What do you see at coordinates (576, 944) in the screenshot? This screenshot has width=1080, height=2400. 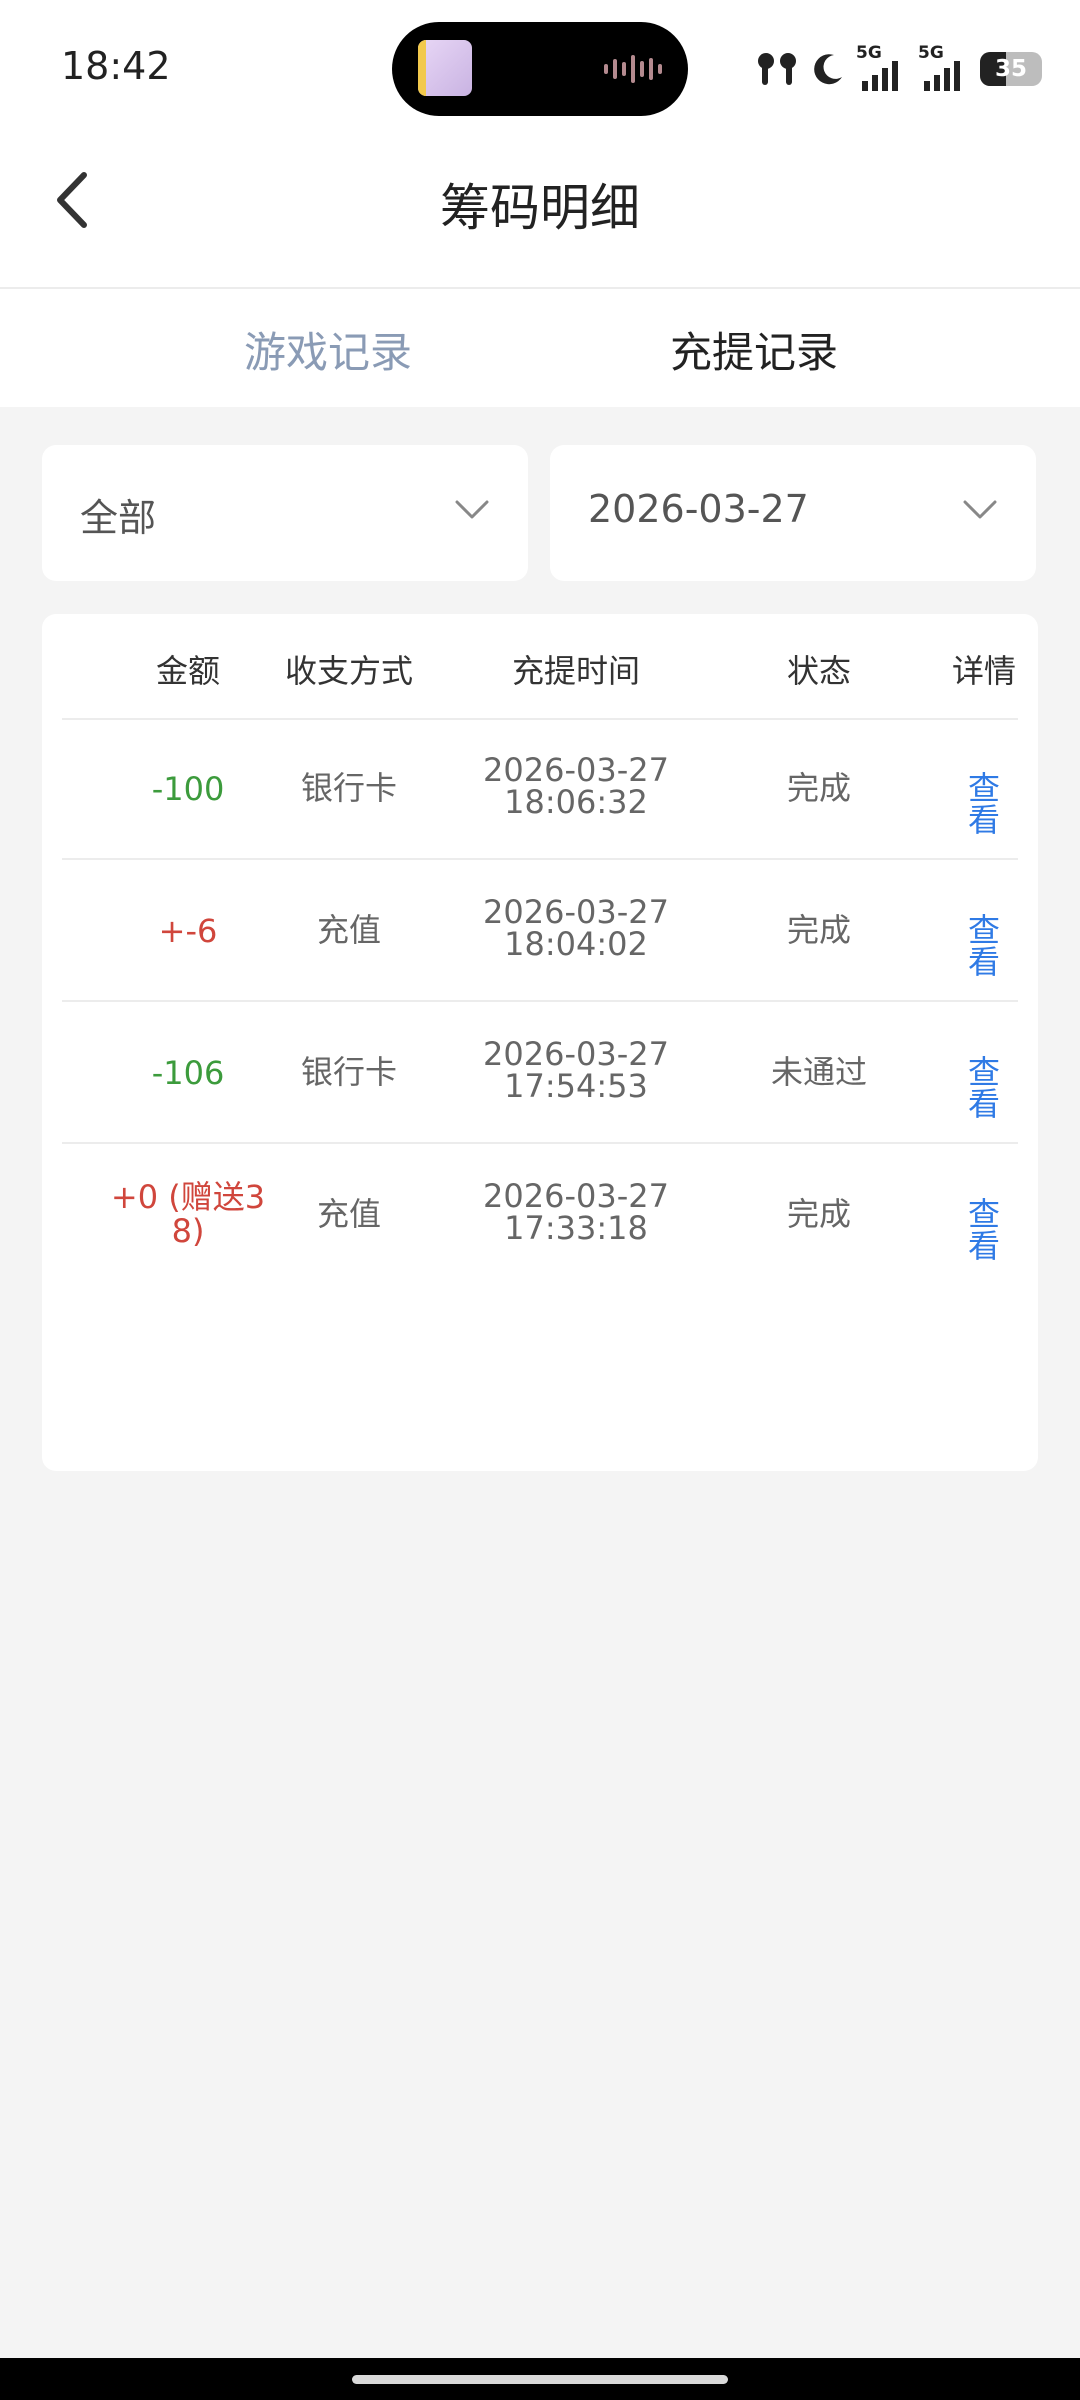 I see `row-time: 18:04:02` at bounding box center [576, 944].